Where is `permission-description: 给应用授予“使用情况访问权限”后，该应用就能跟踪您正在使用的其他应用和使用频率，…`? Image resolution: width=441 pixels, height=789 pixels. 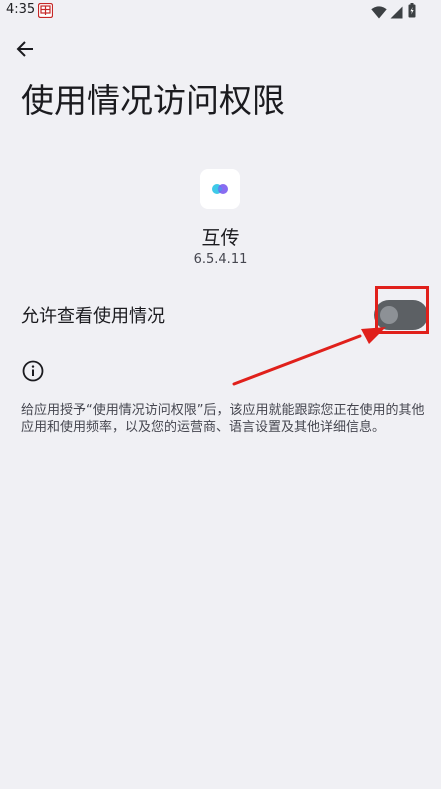 permission-description: 给应用授予“使用情况访问权限”后，该应用就能跟踪您正在使用的其他应用和使用频率，… is located at coordinates (223, 419).